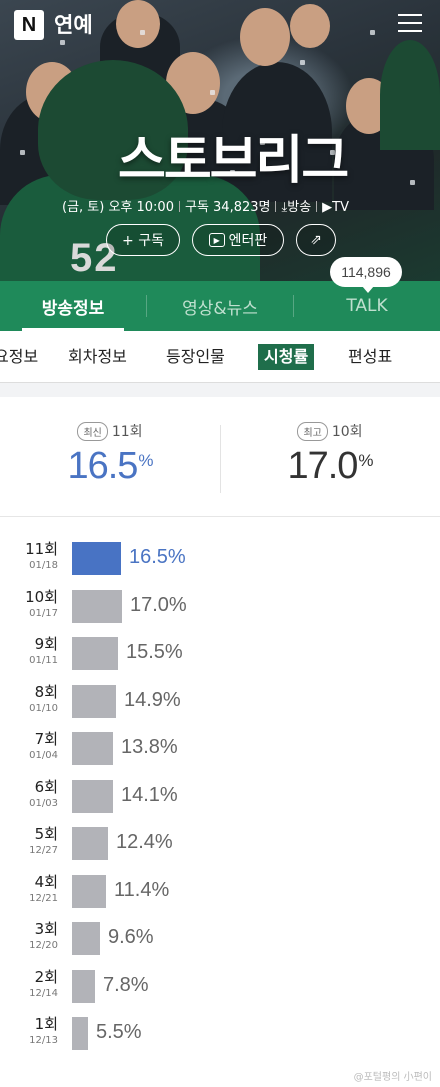 This screenshot has height=1087, width=440. Describe the element at coordinates (220, 457) in the screenshot. I see `ratings-summary: 최신 11회 16.5% 최고 10회 17.0%` at that location.